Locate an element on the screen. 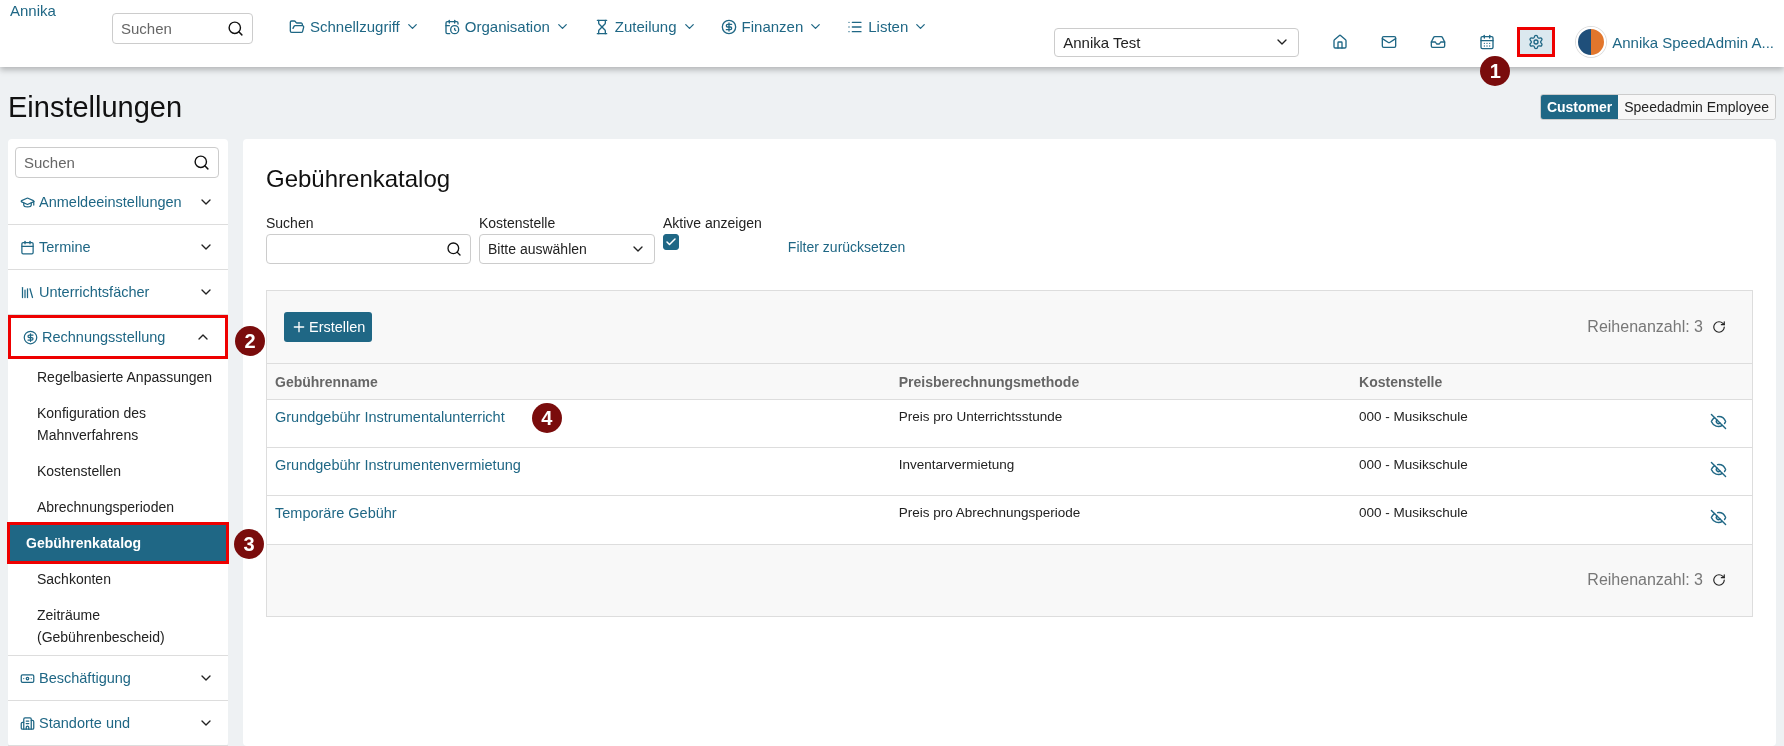 The image size is (1784, 746). table-cell: Inventarvermietung is located at coordinates (1121, 471).